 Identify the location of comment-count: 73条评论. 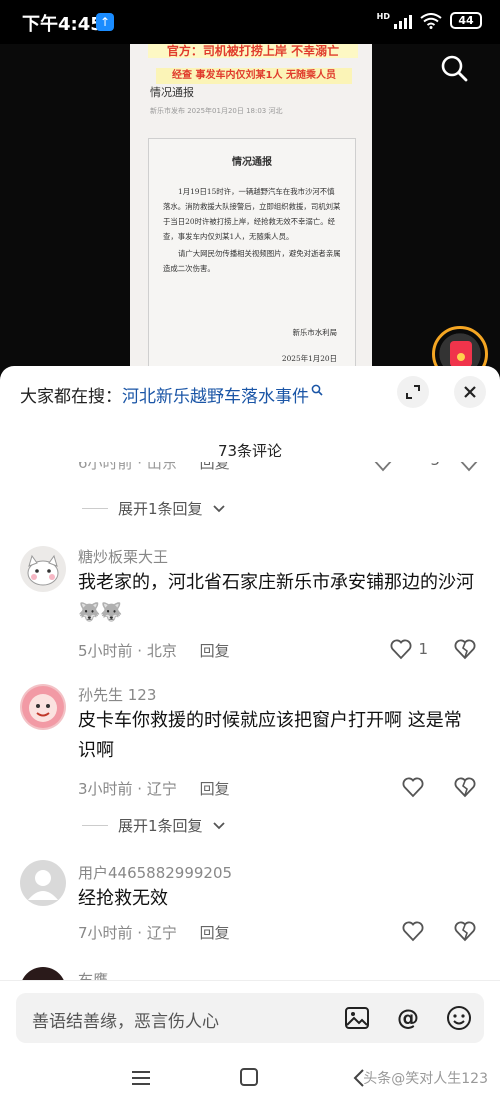
(250, 451).